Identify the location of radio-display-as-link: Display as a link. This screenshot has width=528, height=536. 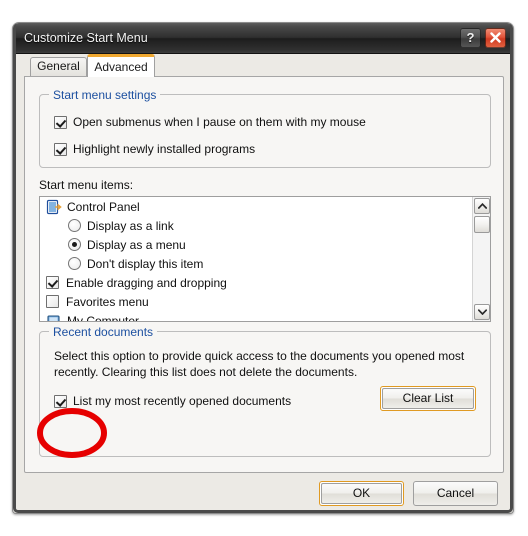
(256, 225).